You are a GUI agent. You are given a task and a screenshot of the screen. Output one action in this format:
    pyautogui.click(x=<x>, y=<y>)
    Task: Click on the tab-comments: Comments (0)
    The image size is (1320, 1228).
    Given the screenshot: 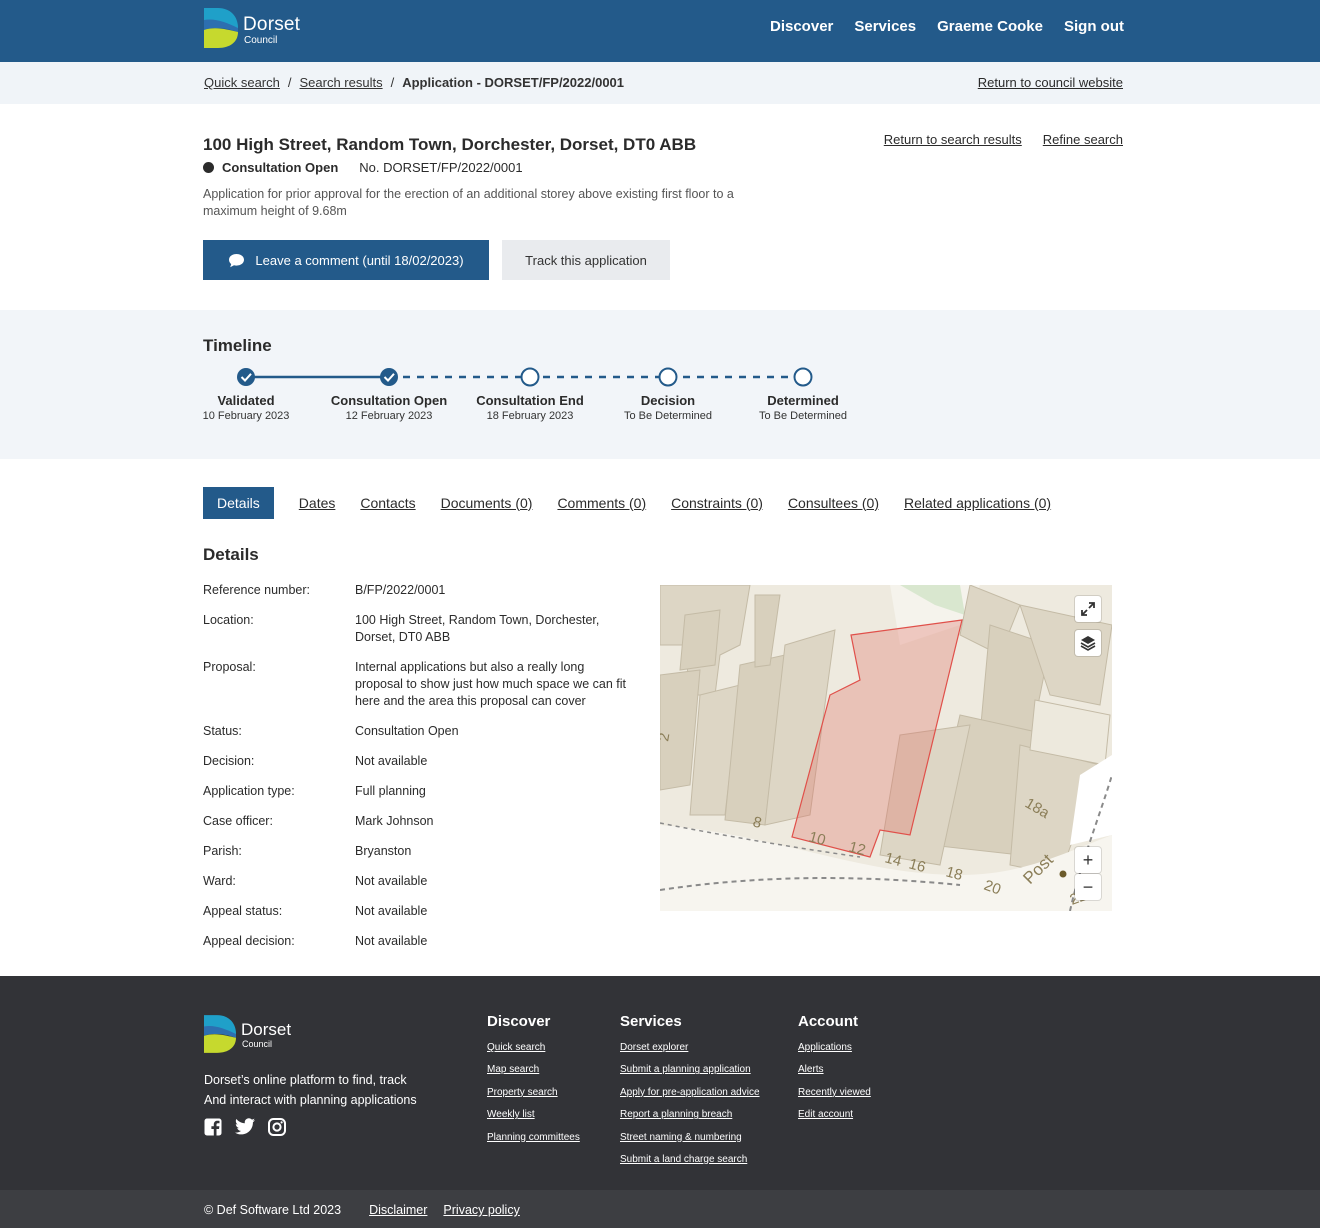 What is the action you would take?
    pyautogui.click(x=601, y=503)
    